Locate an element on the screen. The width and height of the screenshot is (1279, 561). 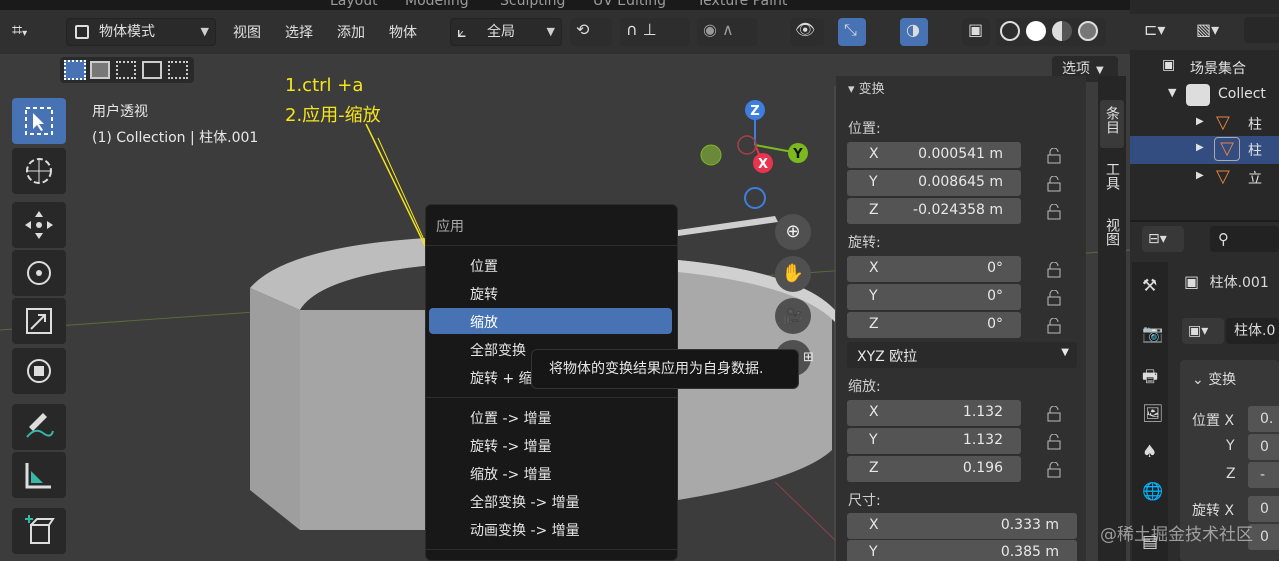
prop-location-z-field: - is located at coordinates (1263, 475).